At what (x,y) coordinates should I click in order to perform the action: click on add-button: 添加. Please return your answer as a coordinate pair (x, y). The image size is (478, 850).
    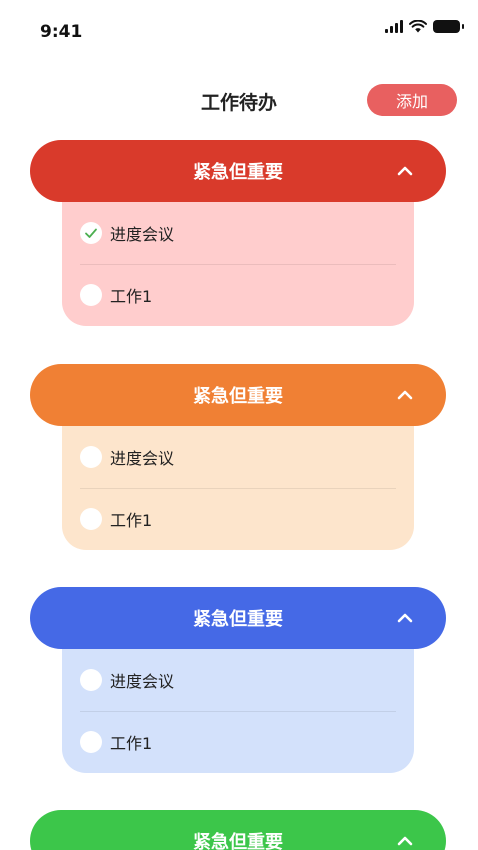
    Looking at the image, I should click on (412, 100).